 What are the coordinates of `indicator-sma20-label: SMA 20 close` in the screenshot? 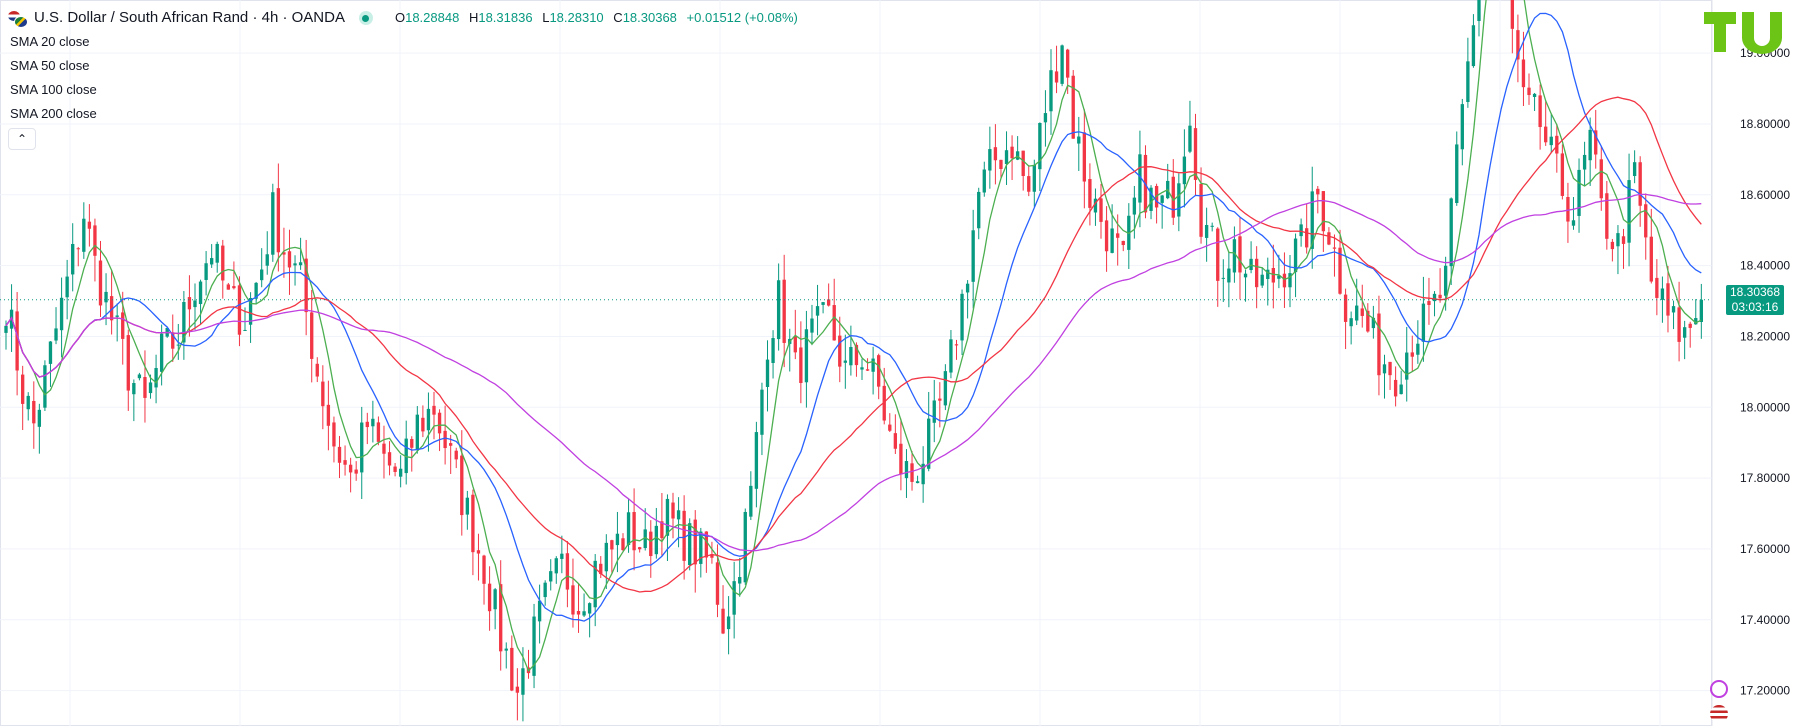 It's located at (50, 41).